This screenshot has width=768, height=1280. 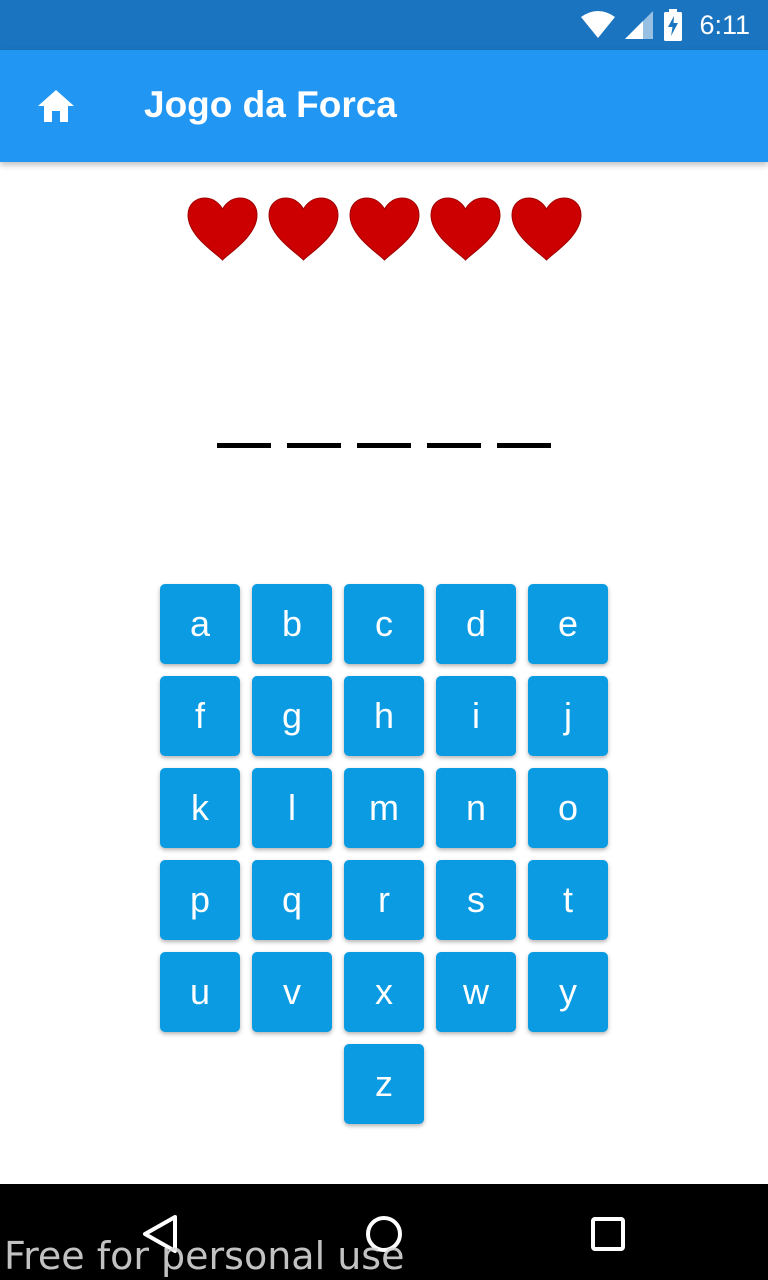 I want to click on key-t: t, so click(x=568, y=900).